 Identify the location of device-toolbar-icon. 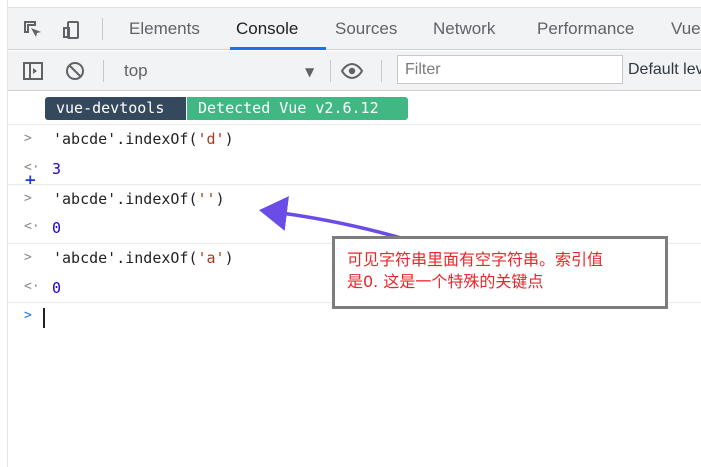
(73, 30).